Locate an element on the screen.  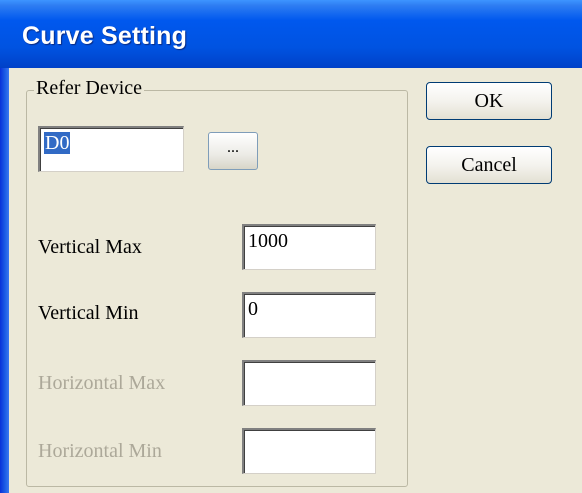
title-bar: Curve Setting is located at coordinates (291, 34).